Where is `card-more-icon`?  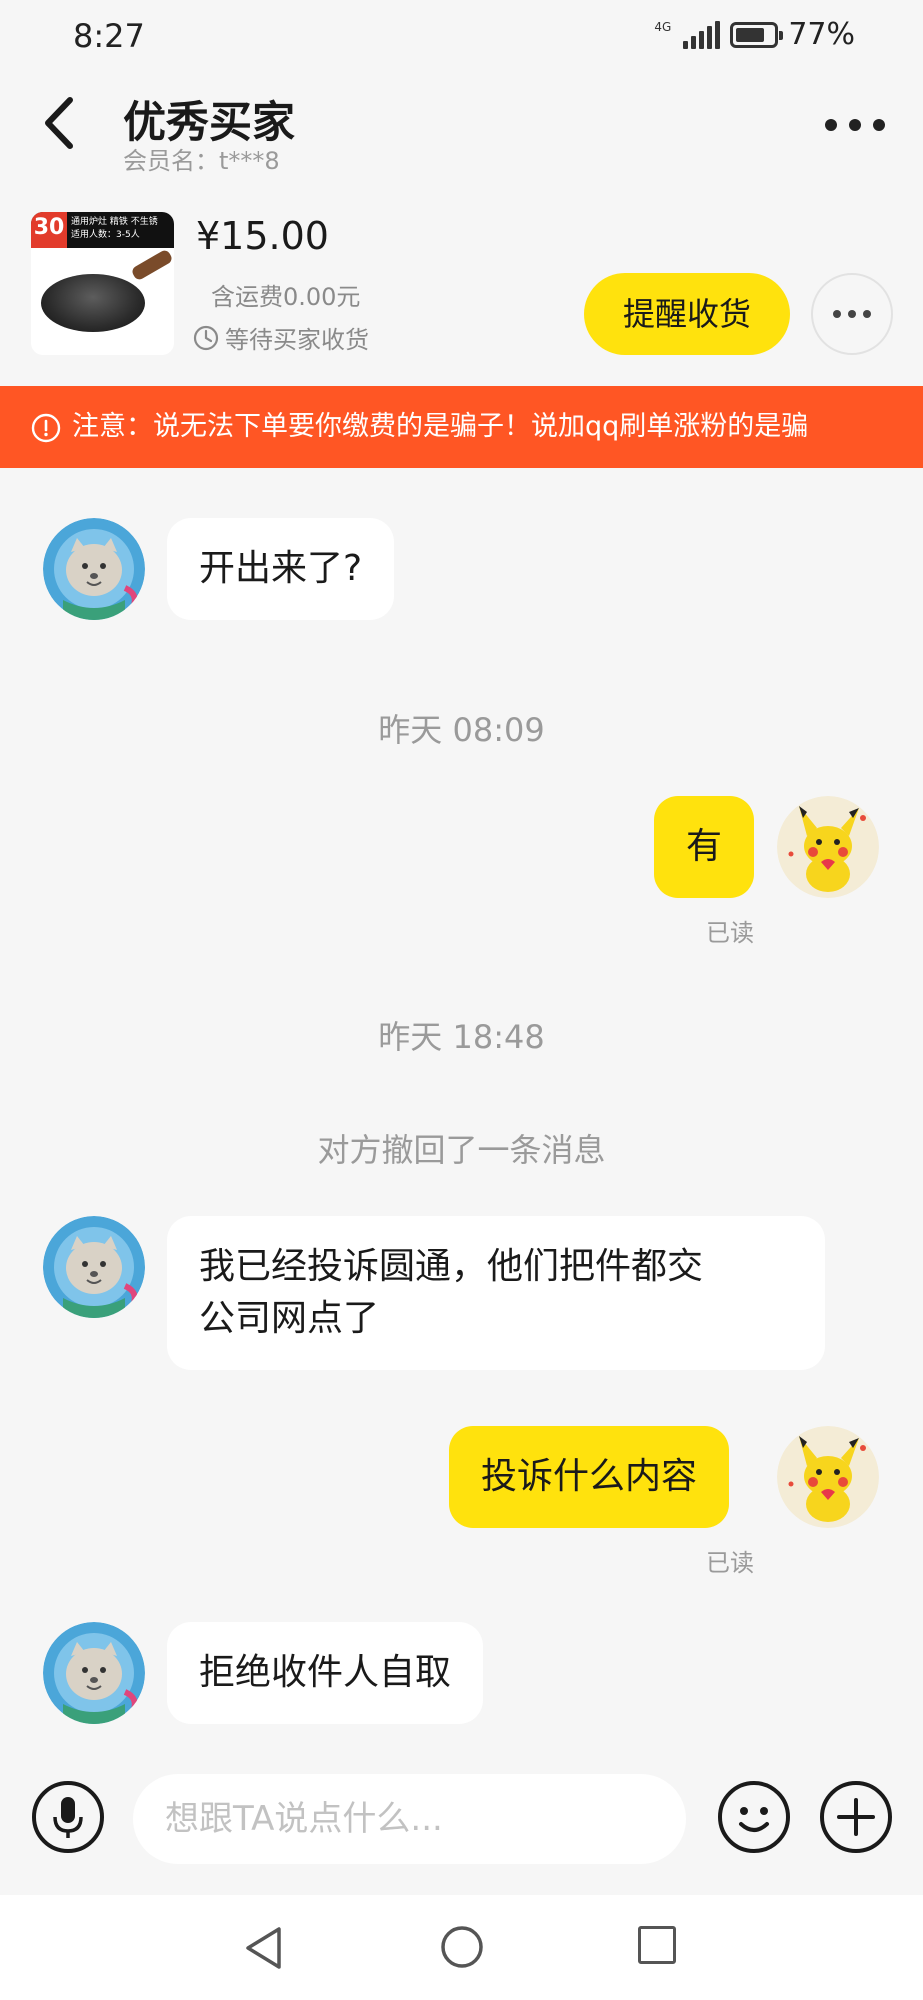
card-more-icon is located at coordinates (852, 314).